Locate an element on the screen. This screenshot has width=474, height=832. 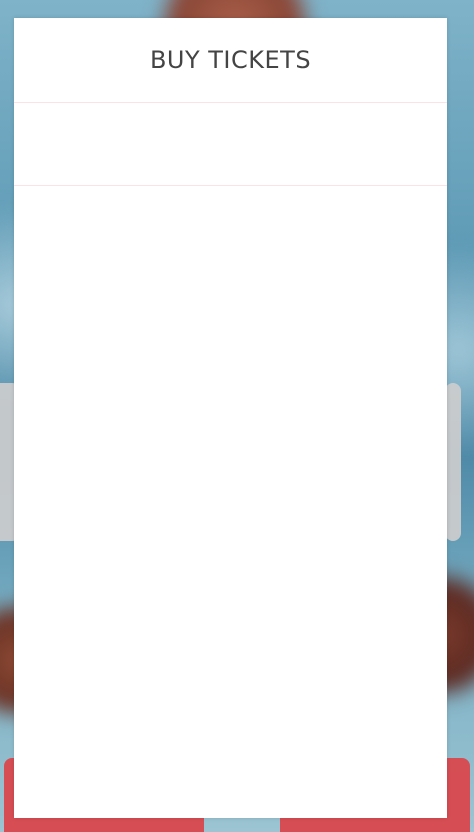
dialog-subheader is located at coordinates (230, 144).